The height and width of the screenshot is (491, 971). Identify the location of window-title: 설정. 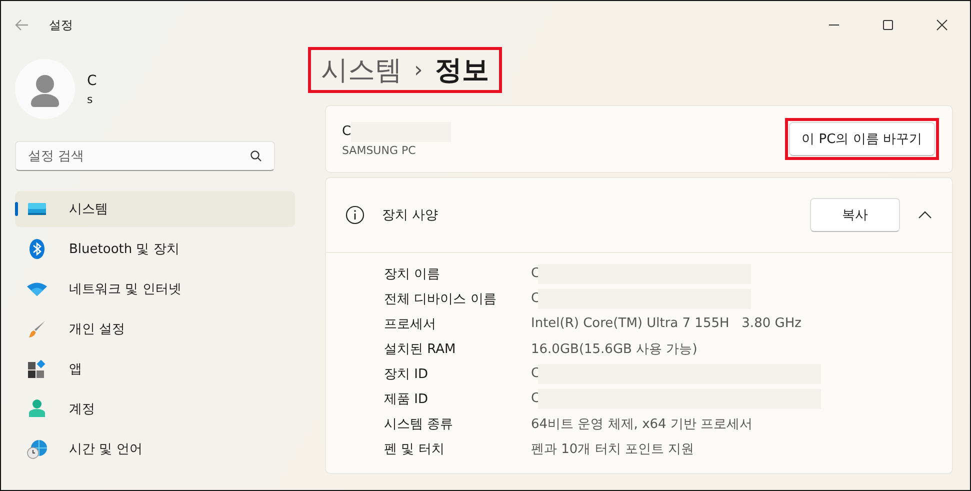
(61, 25).